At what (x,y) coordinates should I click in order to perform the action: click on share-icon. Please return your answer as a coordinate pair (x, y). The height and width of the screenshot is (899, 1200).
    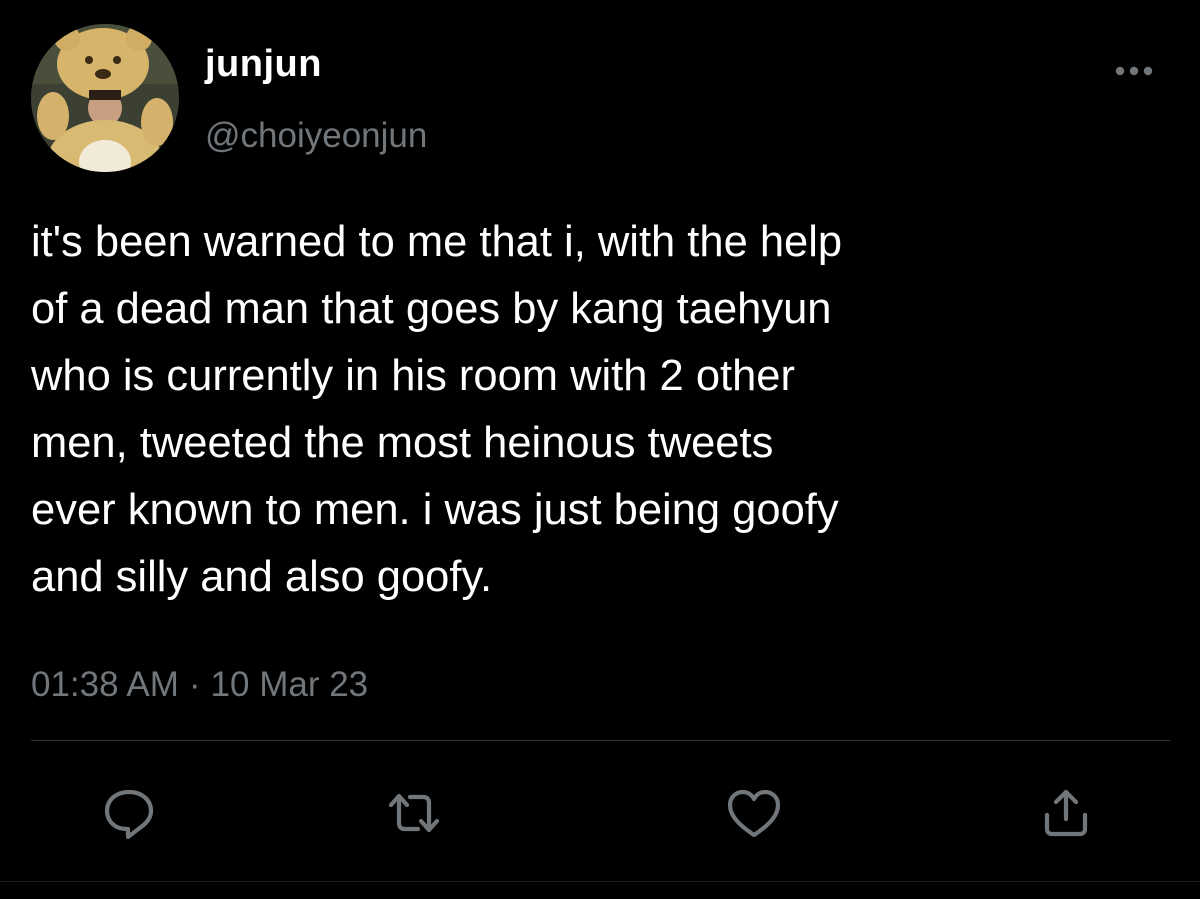
    Looking at the image, I should click on (1066, 813).